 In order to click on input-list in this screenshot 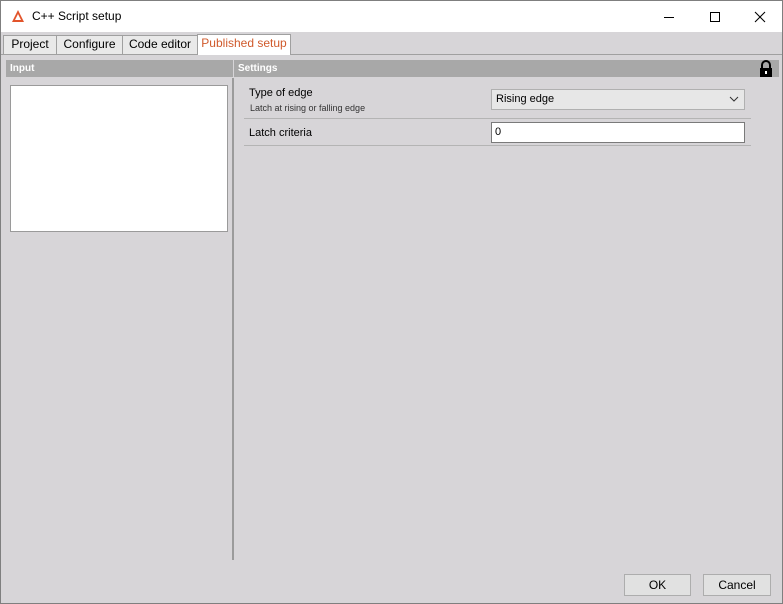, I will do `click(119, 158)`.